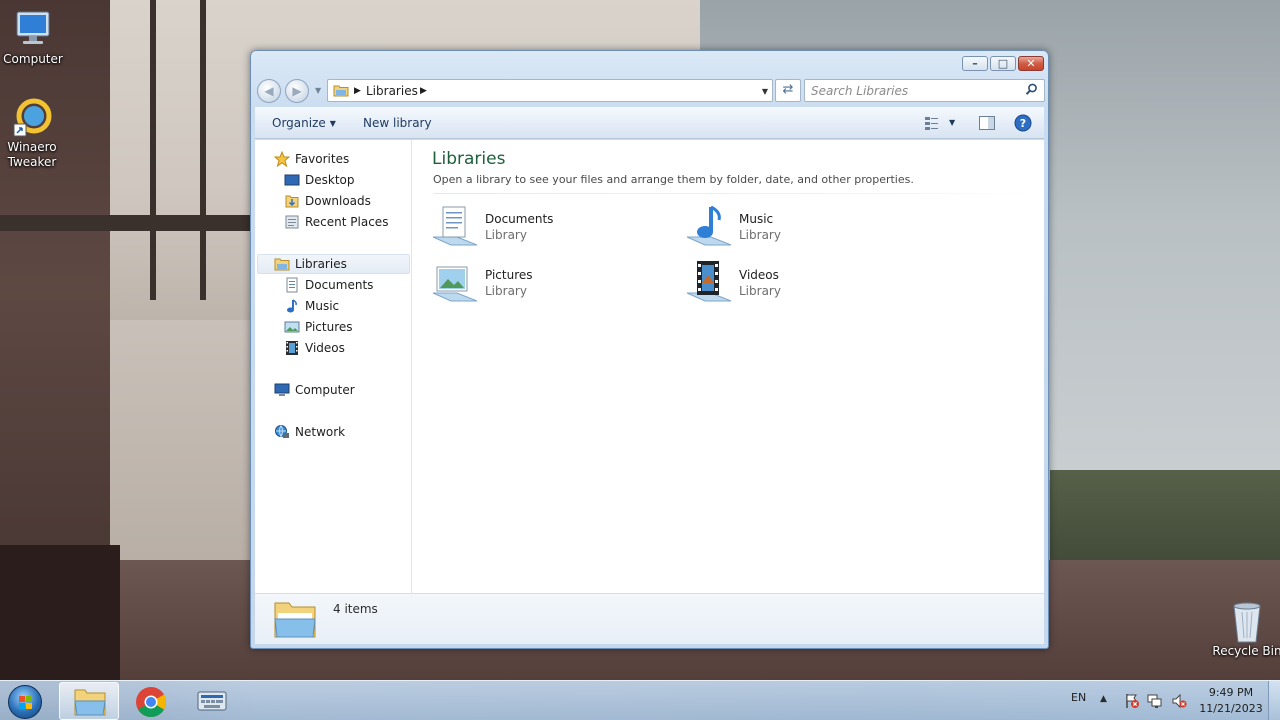  Describe the element at coordinates (292, 285) in the screenshot. I see `documents-icon` at that location.